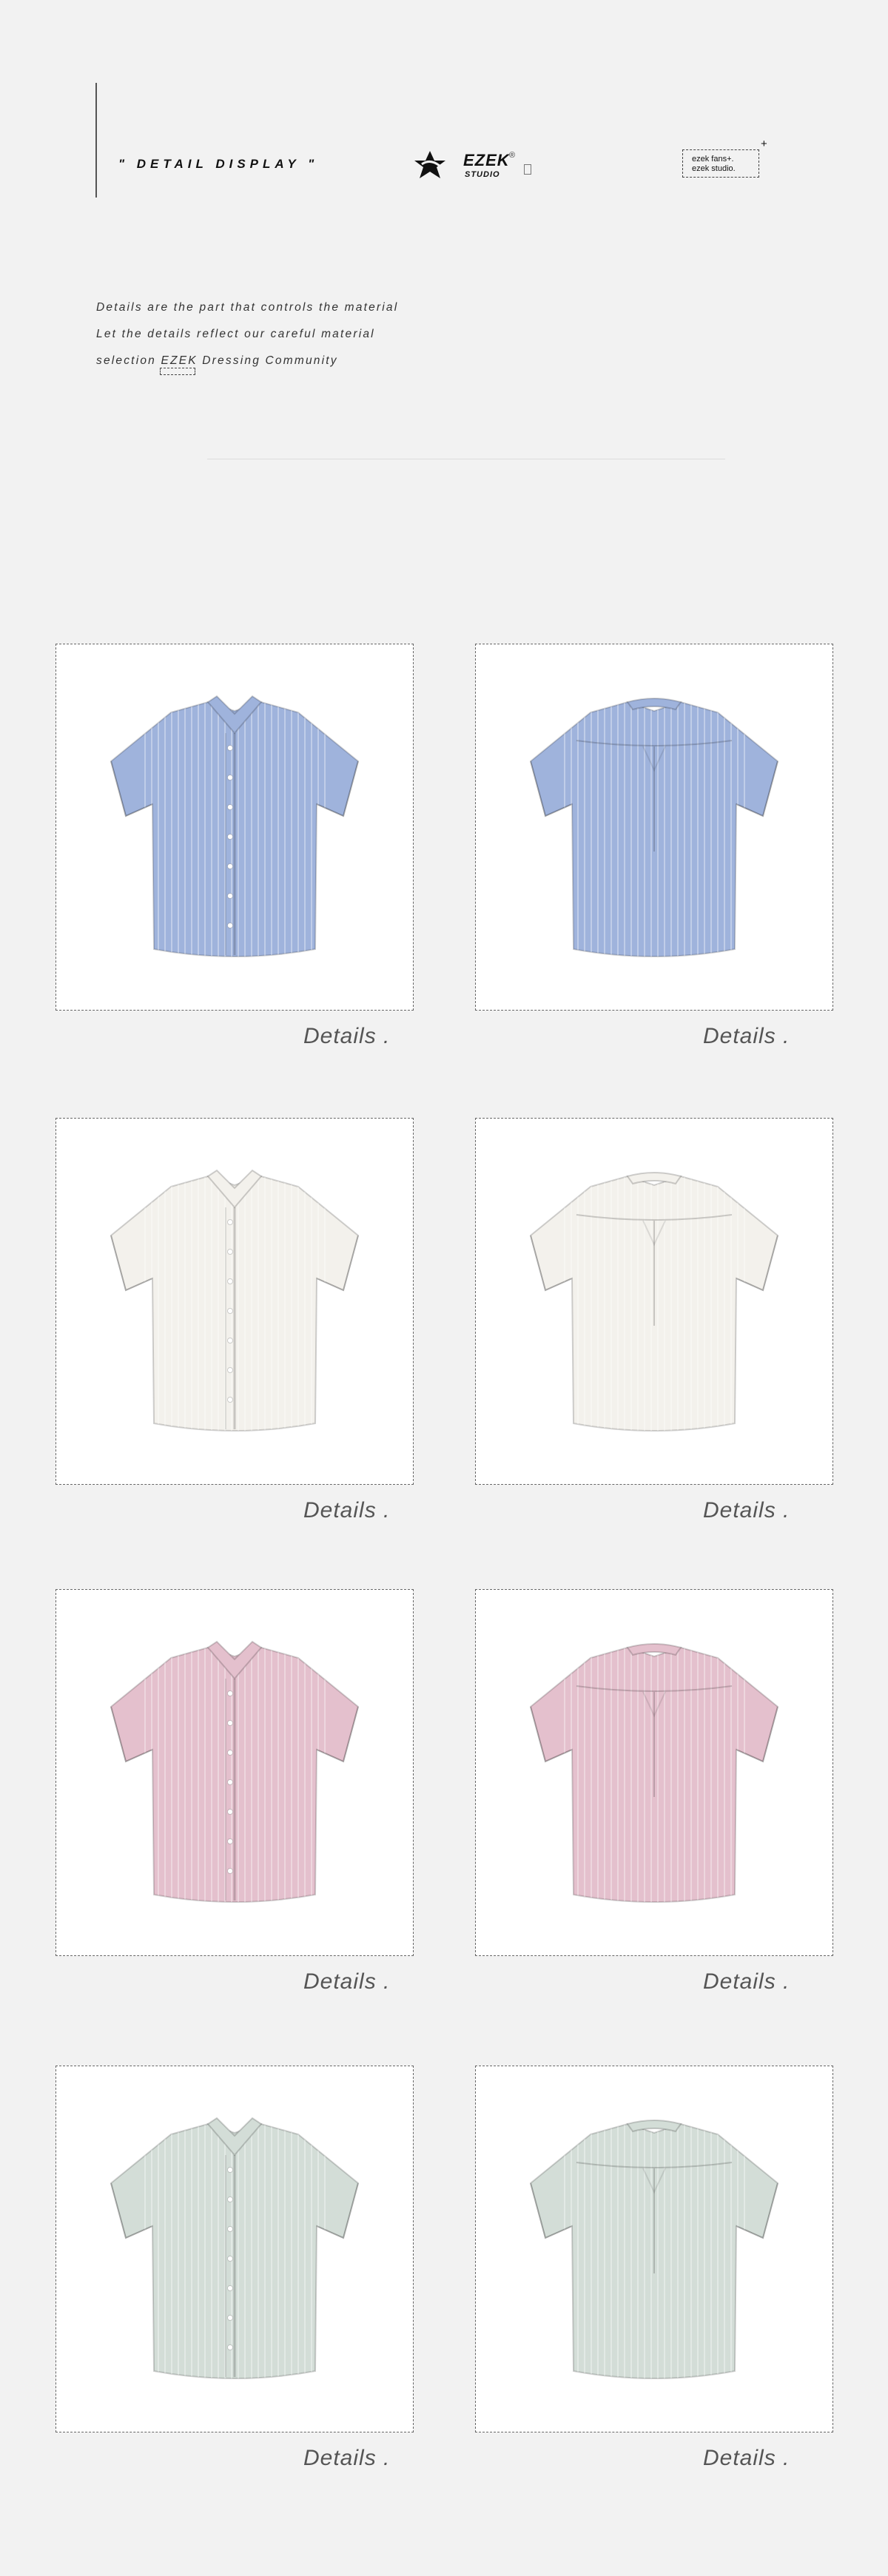 The height and width of the screenshot is (2576, 888). Describe the element at coordinates (177, 371) in the screenshot. I see `description-underline-box` at that location.